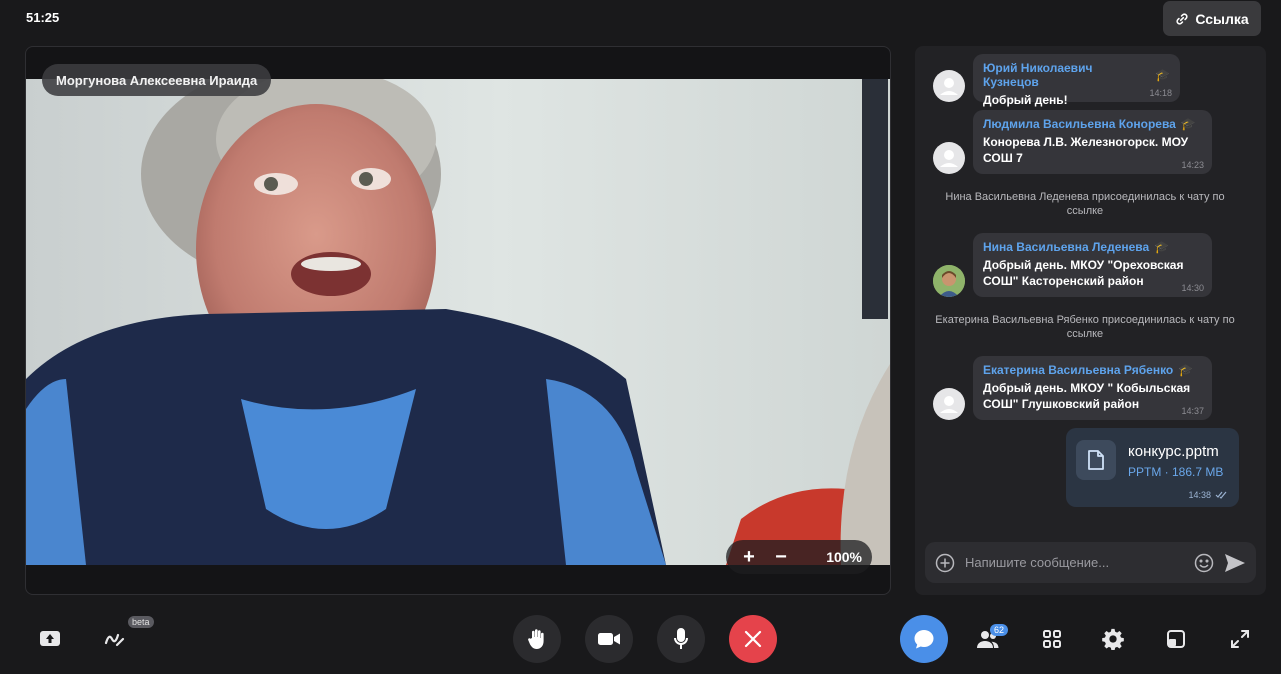 The height and width of the screenshot is (674, 1281). I want to click on user-photo-avatar, so click(949, 281).